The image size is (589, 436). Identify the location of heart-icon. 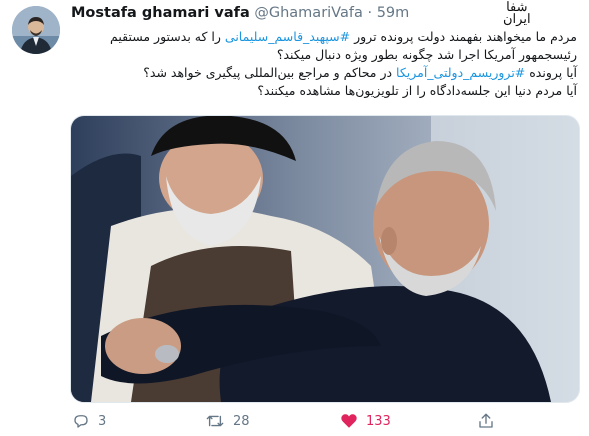
(349, 421).